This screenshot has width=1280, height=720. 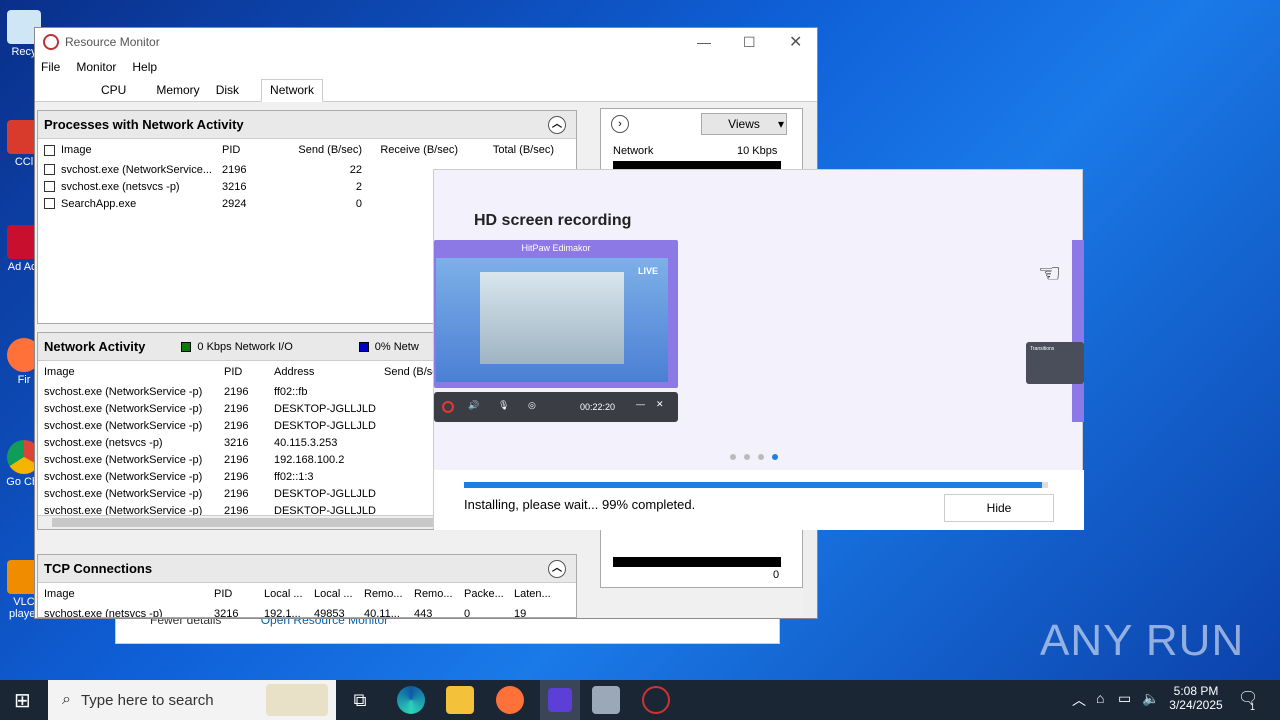 What do you see at coordinates (360, 700) in the screenshot?
I see `task-view-icon: ⧉` at bounding box center [360, 700].